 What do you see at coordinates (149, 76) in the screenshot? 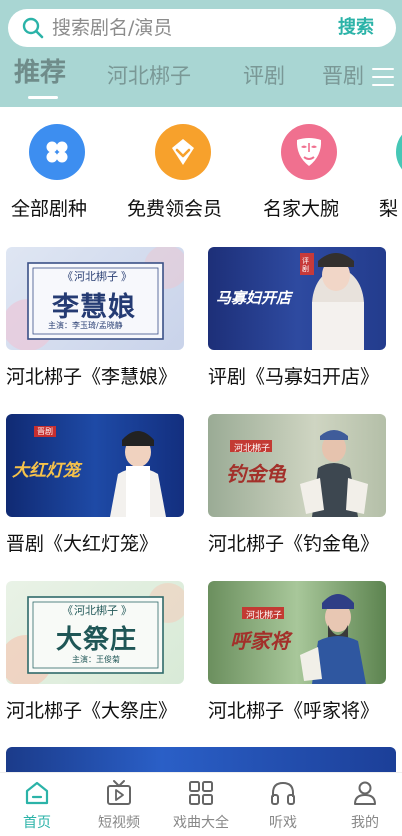
I see `tab-hebei-bangzi: 河北梆子` at bounding box center [149, 76].